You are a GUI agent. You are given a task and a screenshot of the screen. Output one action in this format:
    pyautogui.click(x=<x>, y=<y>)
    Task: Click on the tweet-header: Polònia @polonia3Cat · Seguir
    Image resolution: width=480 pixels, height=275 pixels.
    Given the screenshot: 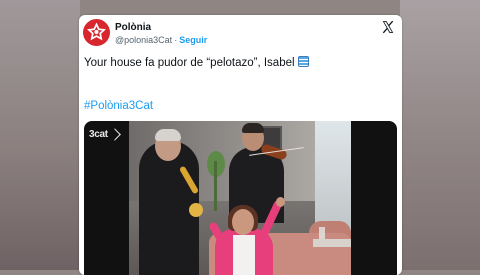 What is the action you would take?
    pyautogui.click(x=240, y=37)
    